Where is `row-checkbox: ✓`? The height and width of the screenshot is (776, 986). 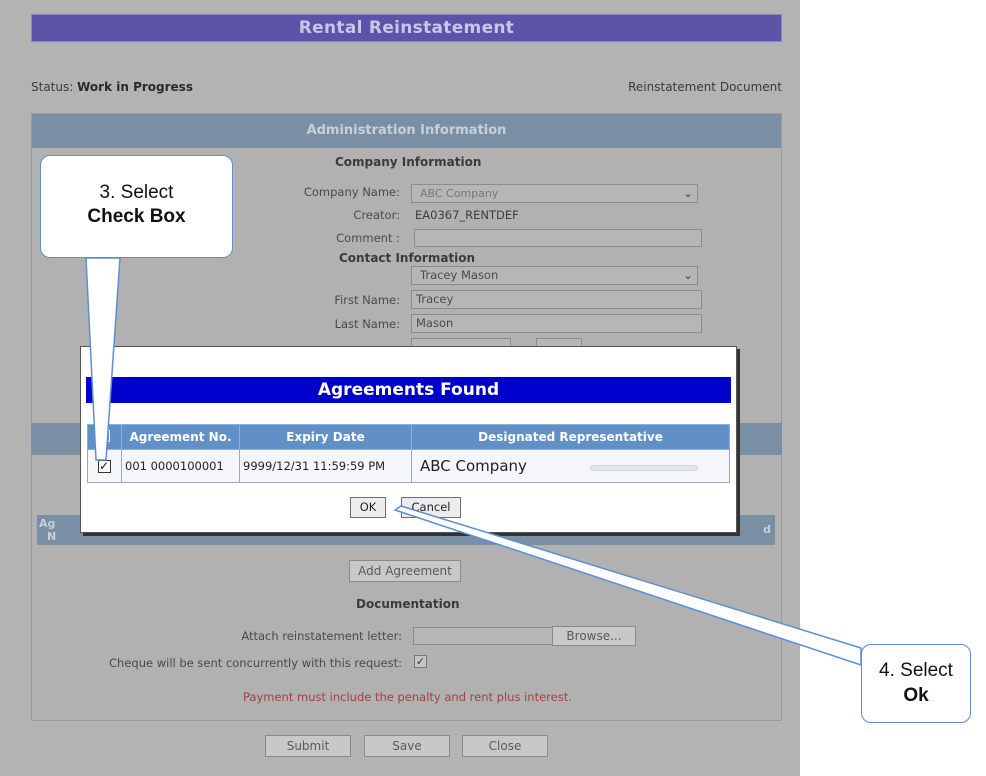 row-checkbox: ✓ is located at coordinates (104, 466).